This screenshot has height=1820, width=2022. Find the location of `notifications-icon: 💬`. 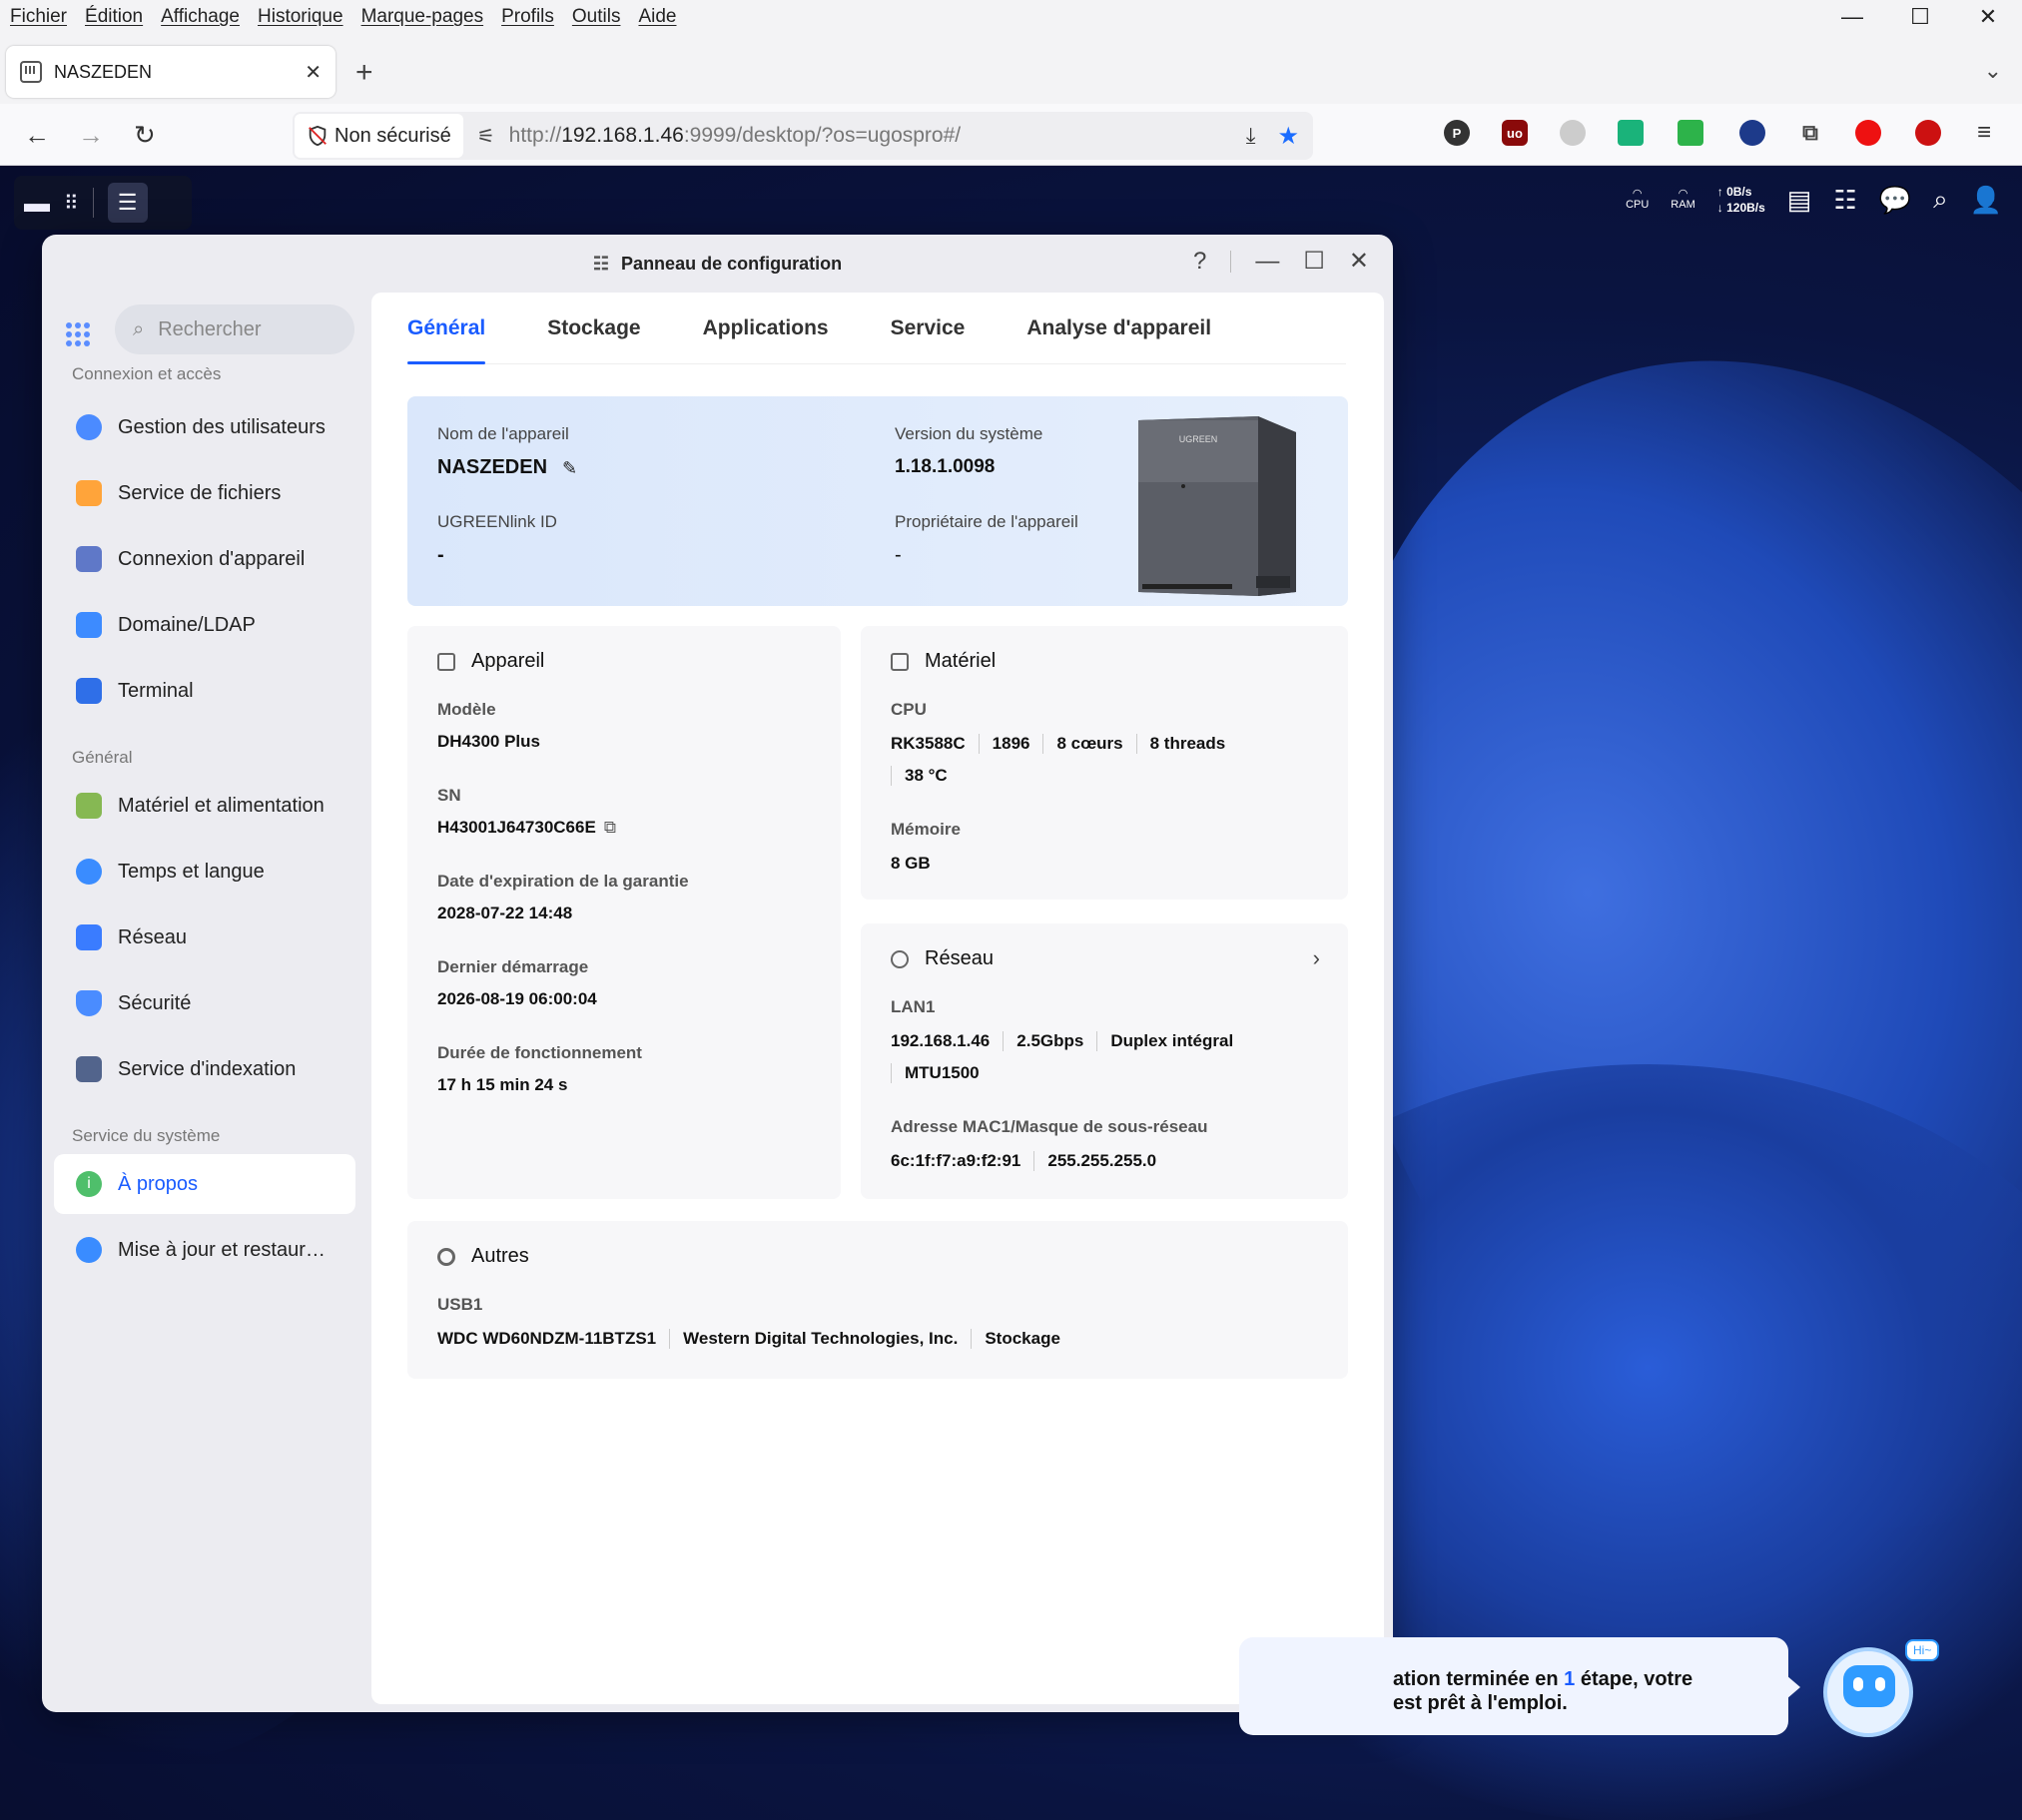

notifications-icon: 💬 is located at coordinates (1895, 200).